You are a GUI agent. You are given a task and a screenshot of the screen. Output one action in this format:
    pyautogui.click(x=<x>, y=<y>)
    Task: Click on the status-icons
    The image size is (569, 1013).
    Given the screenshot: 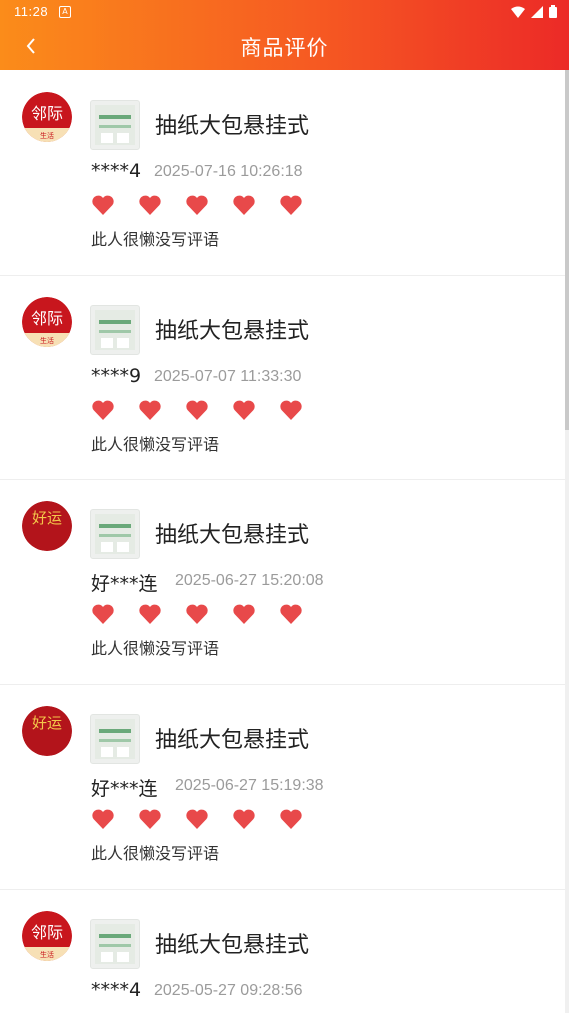 What is the action you would take?
    pyautogui.click(x=534, y=11)
    